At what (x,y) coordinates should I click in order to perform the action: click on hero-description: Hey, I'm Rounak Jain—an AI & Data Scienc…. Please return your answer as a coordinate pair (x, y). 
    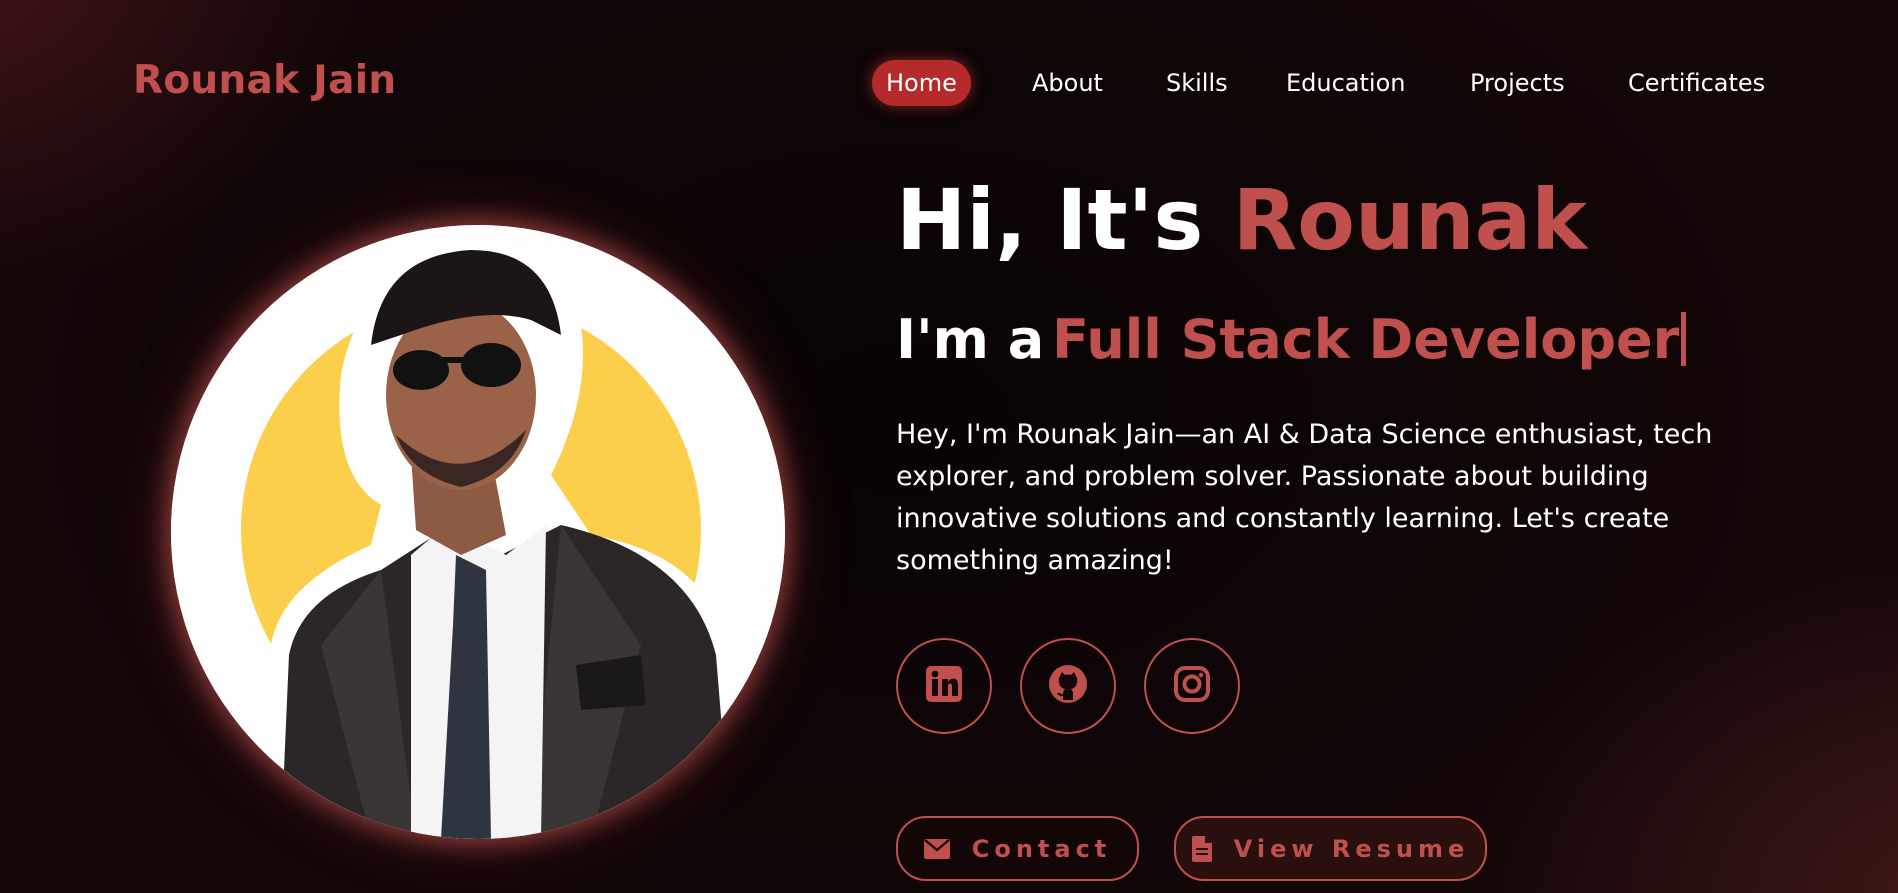
    Looking at the image, I should click on (1304, 497).